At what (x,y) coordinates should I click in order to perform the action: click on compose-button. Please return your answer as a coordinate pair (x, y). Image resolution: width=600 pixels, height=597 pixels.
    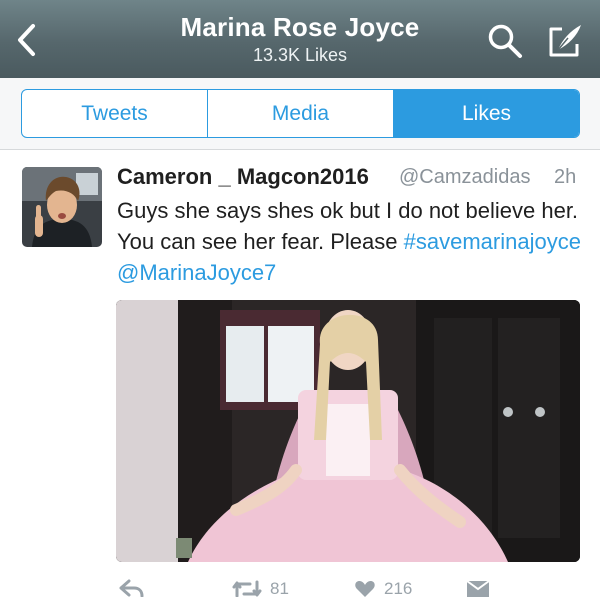
    Looking at the image, I should click on (565, 41).